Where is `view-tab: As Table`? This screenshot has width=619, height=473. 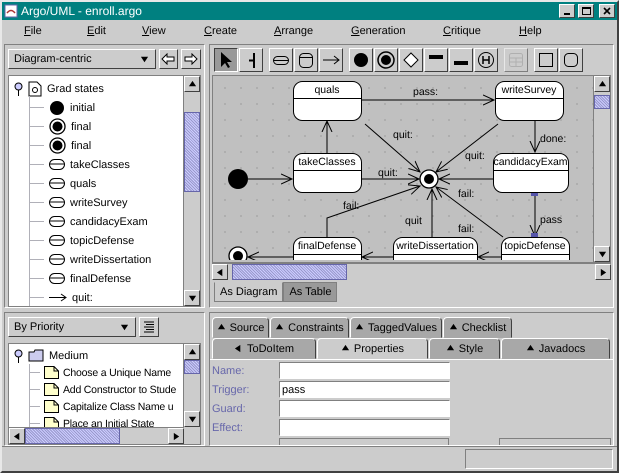 view-tab: As Table is located at coordinates (310, 292).